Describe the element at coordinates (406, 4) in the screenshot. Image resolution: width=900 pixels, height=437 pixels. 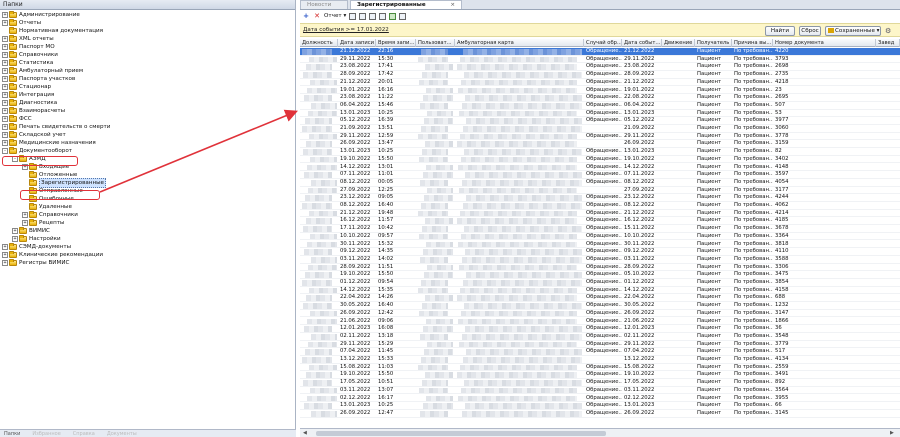
I see `tab-registered: Зарегистрированные ×` at that location.